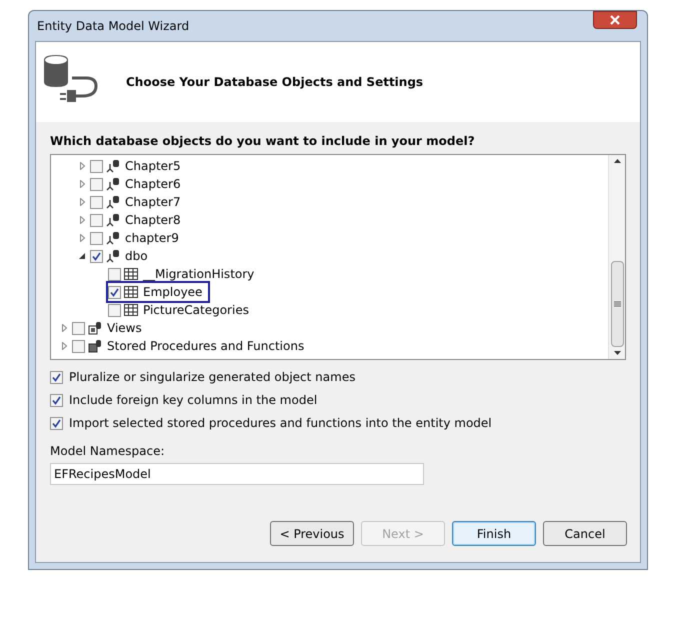 The width and height of the screenshot is (687, 621). Describe the element at coordinates (124, 328) in the screenshot. I see `tree-item-label: Views` at that location.